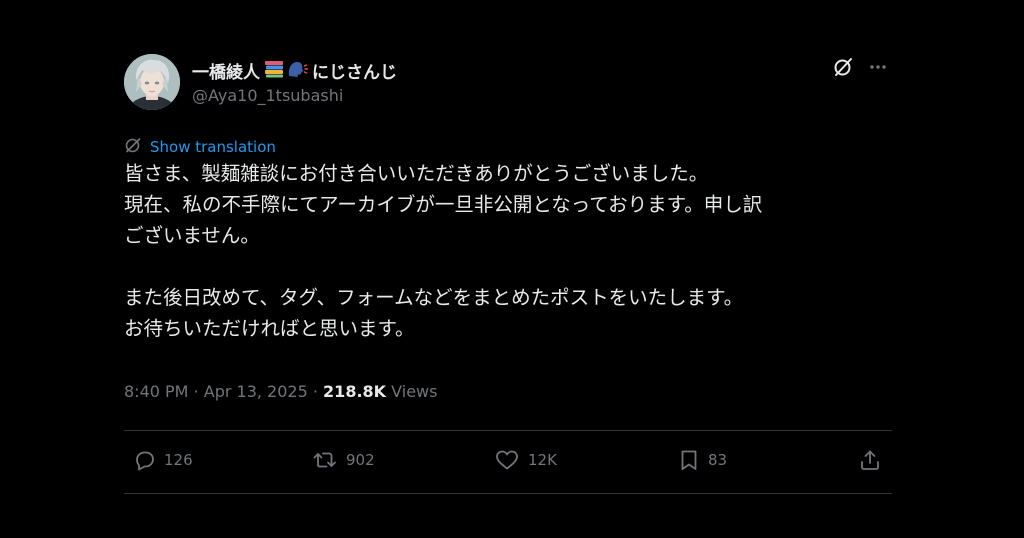 Image resolution: width=1024 pixels, height=538 pixels. Describe the element at coordinates (162, 460) in the screenshot. I see `reply-button: 126` at that location.